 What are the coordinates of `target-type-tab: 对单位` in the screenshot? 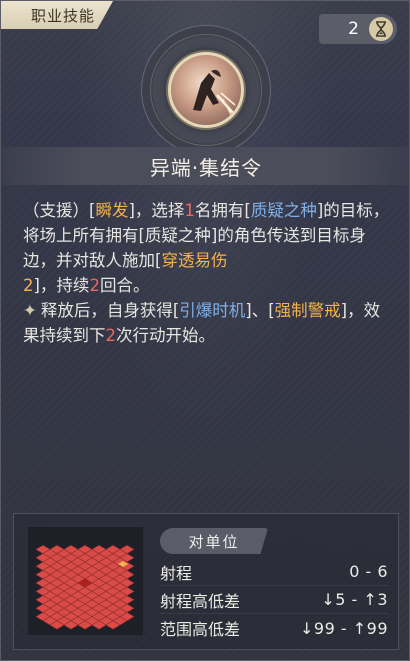 It's located at (214, 541).